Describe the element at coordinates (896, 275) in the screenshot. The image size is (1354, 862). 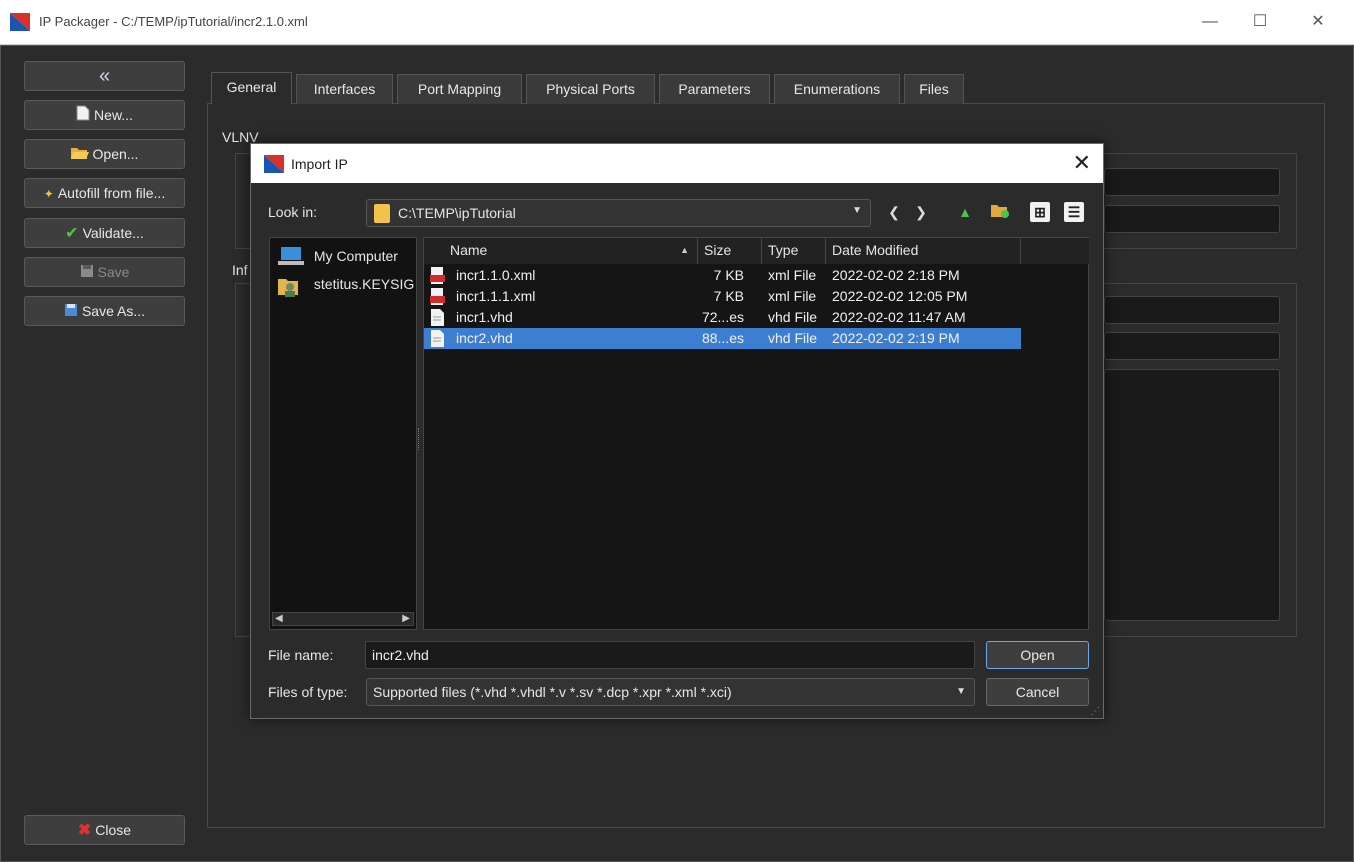
I see `file-date: 2022-02-02 2:18 PM` at that location.